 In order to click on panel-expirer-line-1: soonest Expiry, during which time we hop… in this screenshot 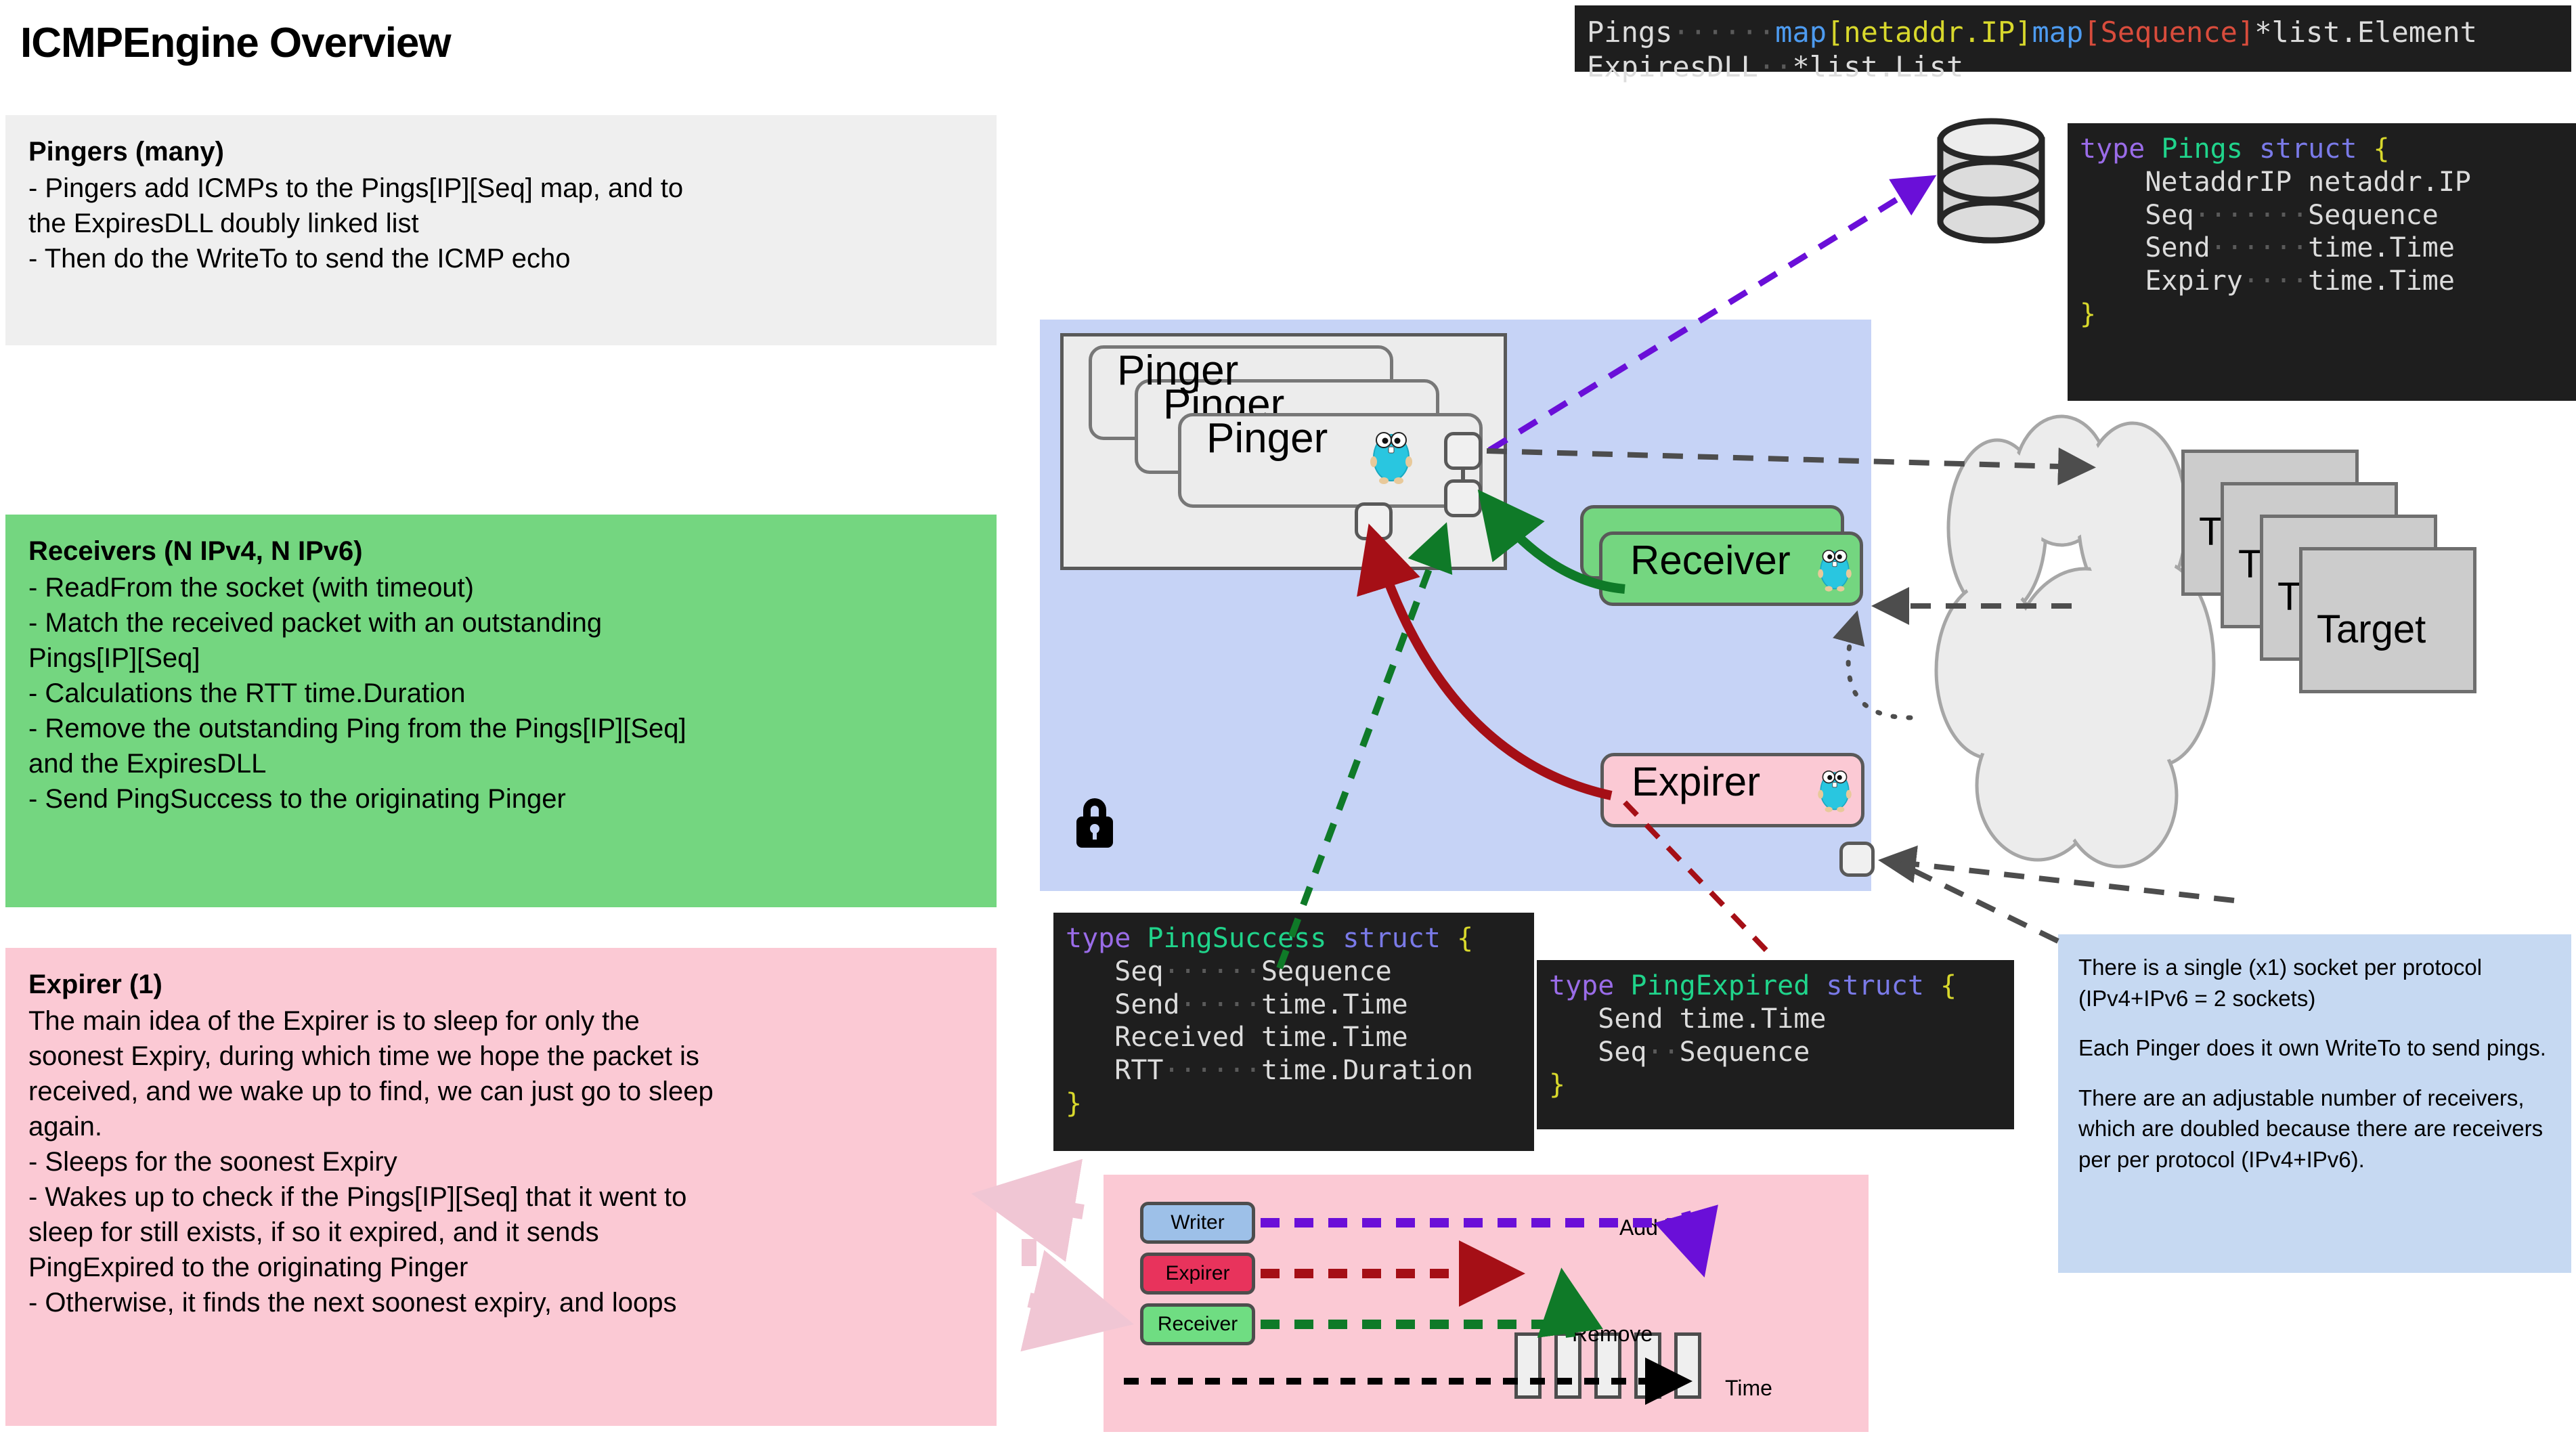, I will do `click(363, 1056)`.